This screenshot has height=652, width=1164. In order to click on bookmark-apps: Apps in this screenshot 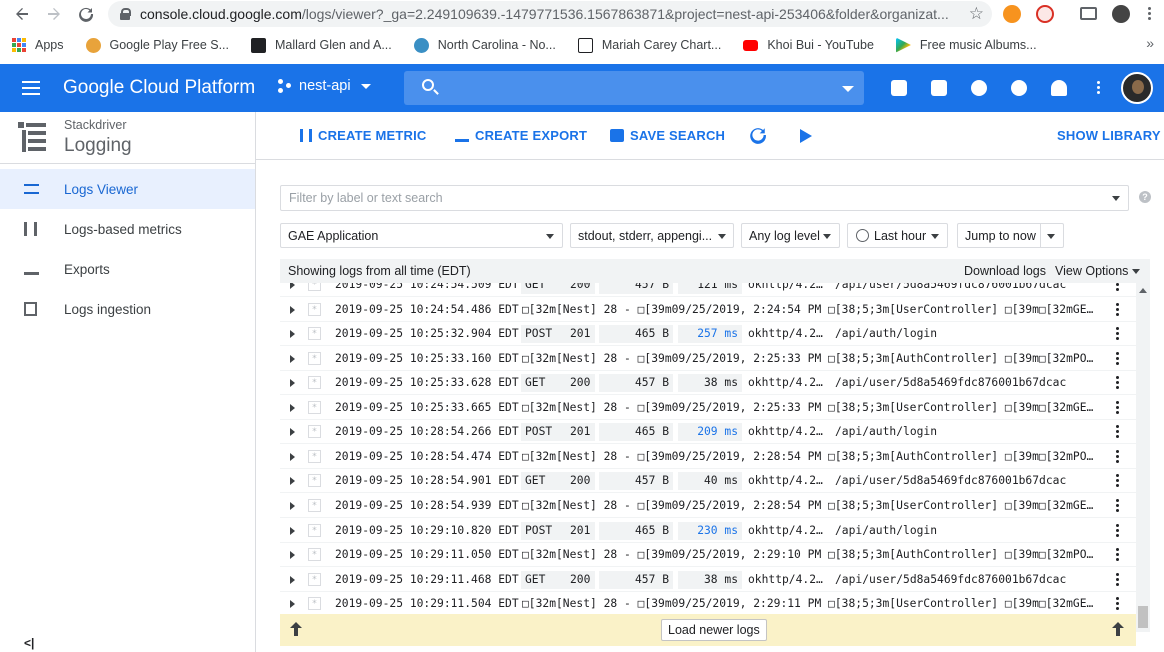, I will do `click(38, 45)`.